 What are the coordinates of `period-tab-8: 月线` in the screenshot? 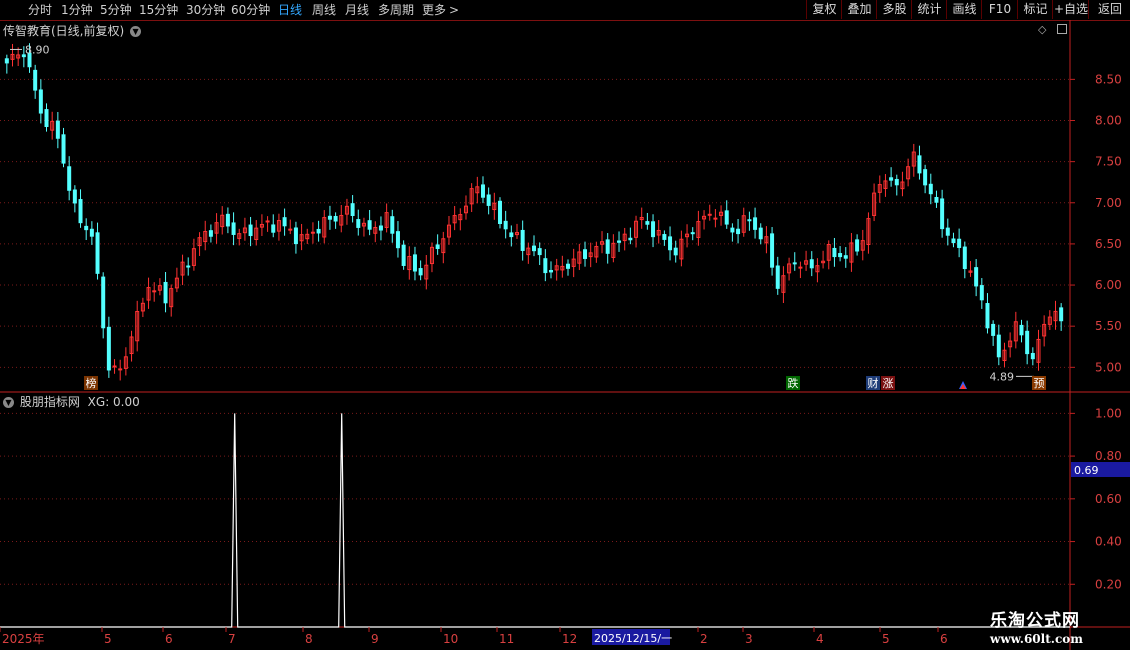 It's located at (357, 10).